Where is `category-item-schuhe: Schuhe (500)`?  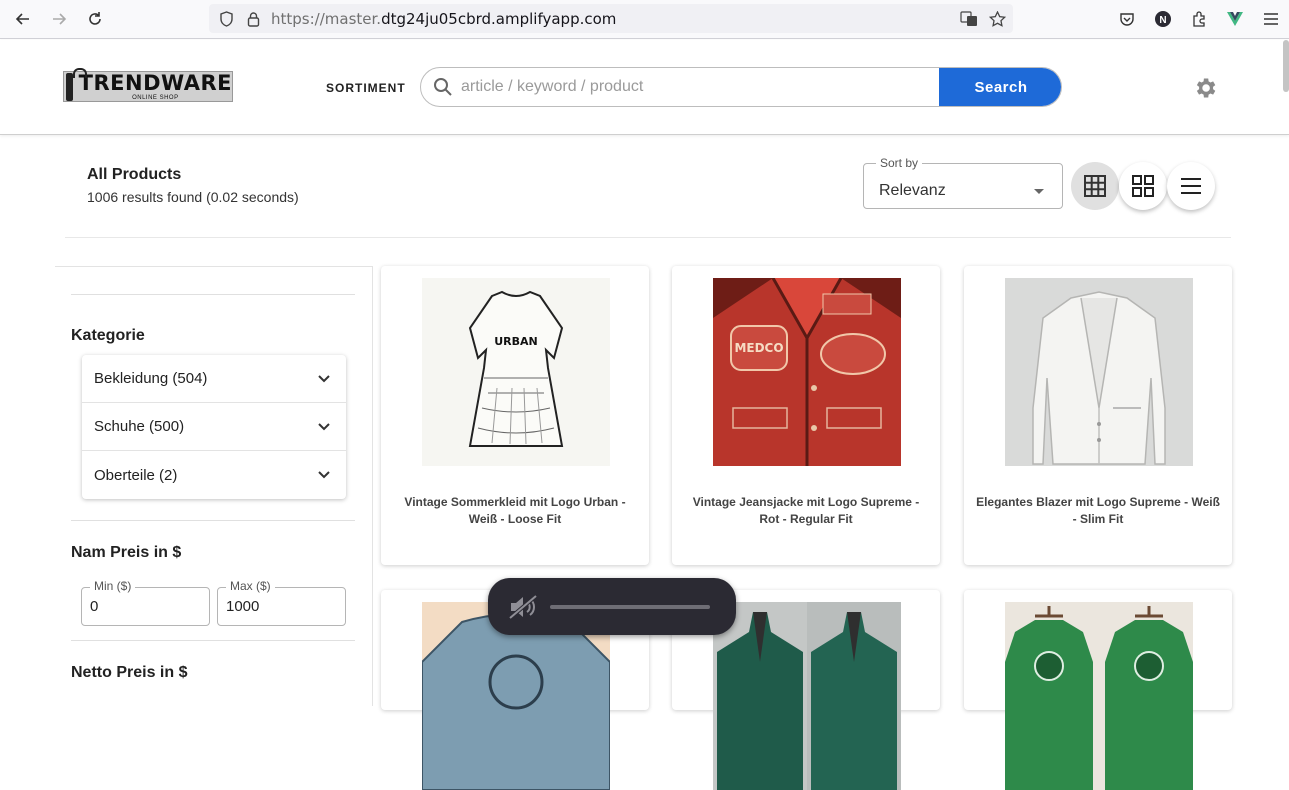 category-item-schuhe: Schuhe (500) is located at coordinates (214, 427).